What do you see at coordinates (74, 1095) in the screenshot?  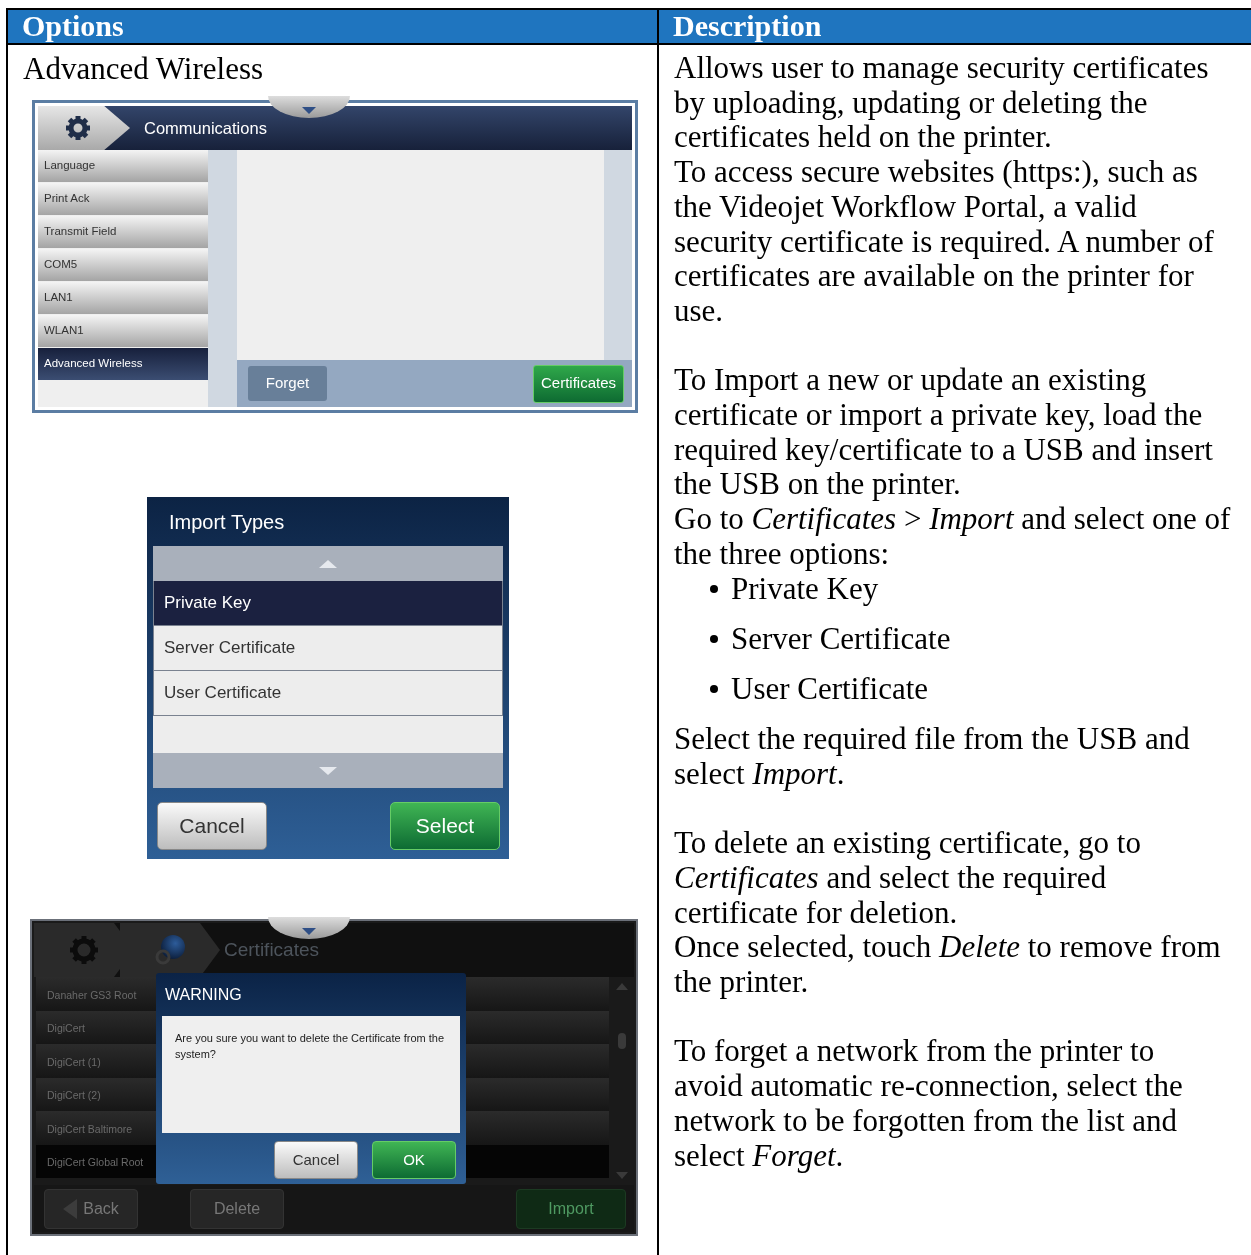 I see `certificate-name: DigiCert (2)` at bounding box center [74, 1095].